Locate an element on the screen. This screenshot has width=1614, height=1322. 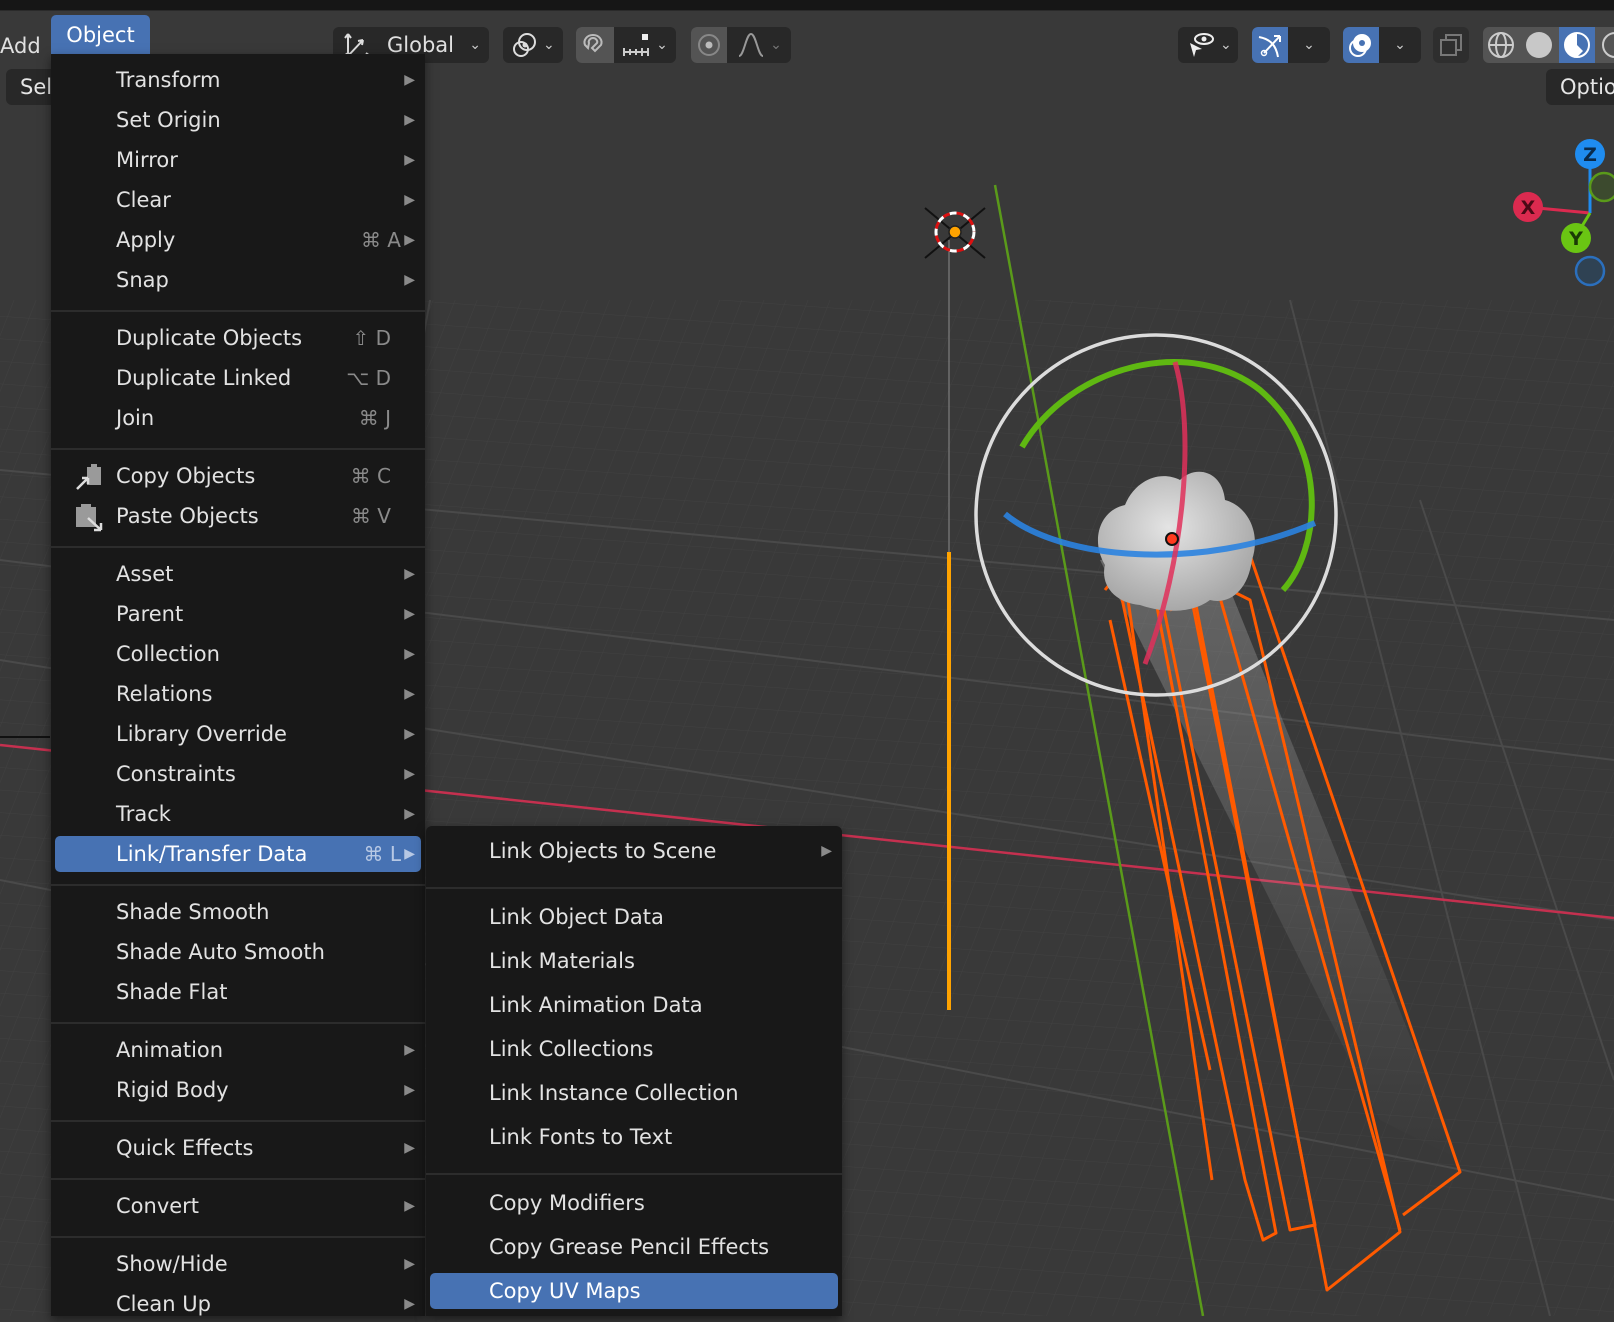
snap-target-dropdown: ⌄ is located at coordinates (645, 45).